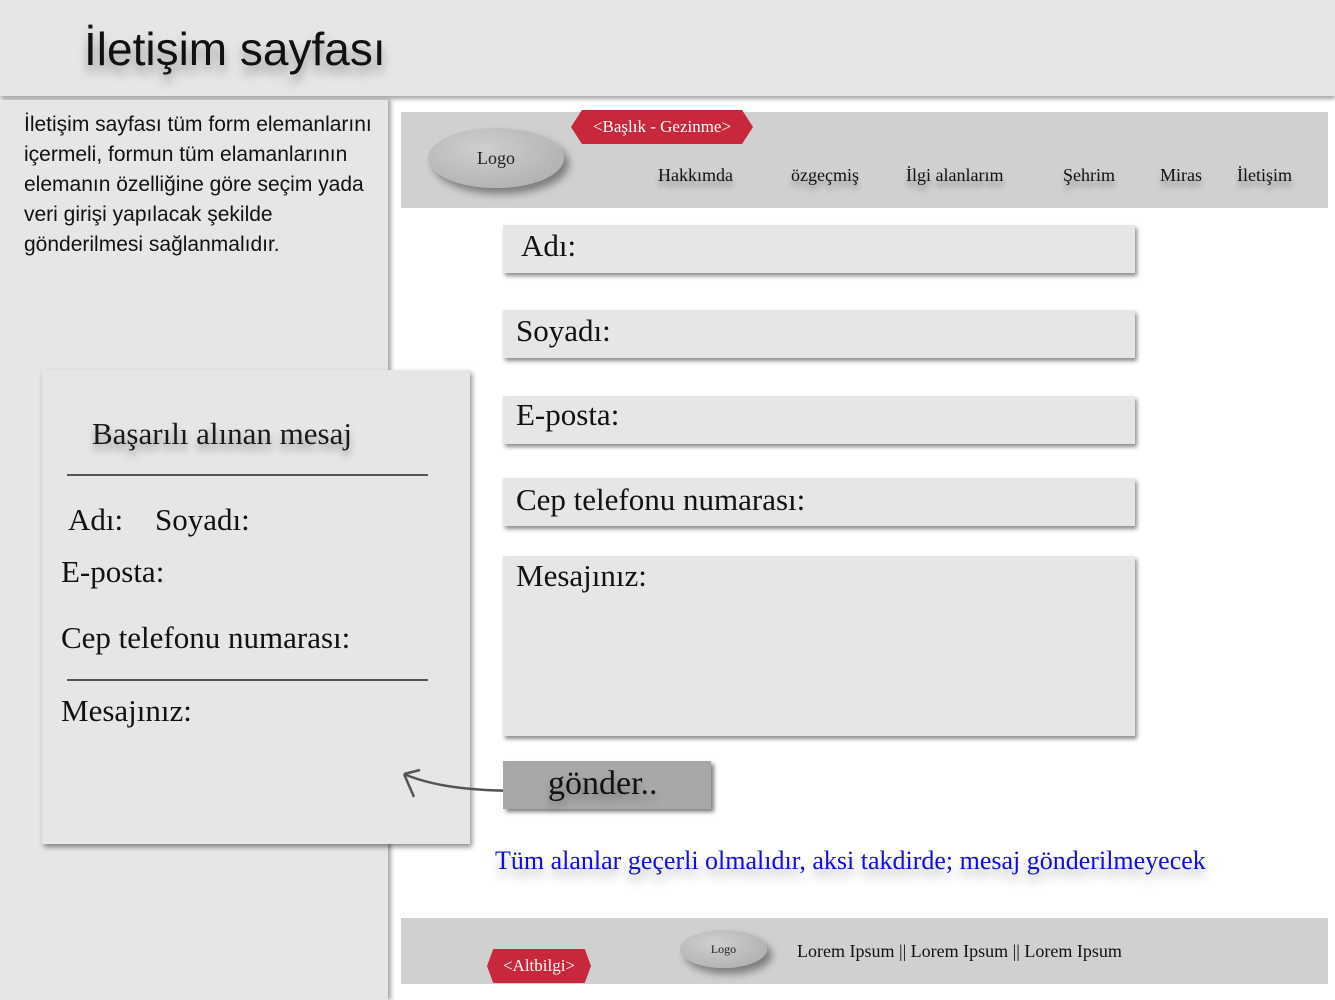 This screenshot has width=1335, height=1000. What do you see at coordinates (819, 334) in the screenshot?
I see `last-name-field: Soyadı:` at bounding box center [819, 334].